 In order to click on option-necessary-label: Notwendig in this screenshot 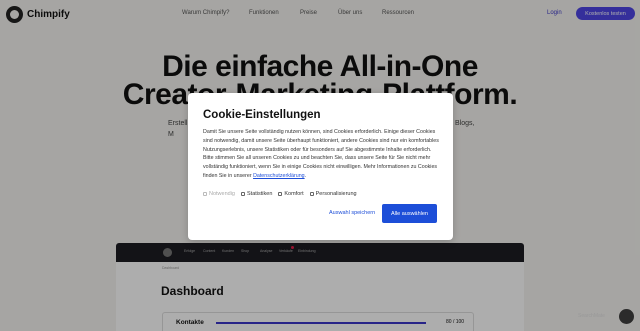, I will do `click(222, 194)`.